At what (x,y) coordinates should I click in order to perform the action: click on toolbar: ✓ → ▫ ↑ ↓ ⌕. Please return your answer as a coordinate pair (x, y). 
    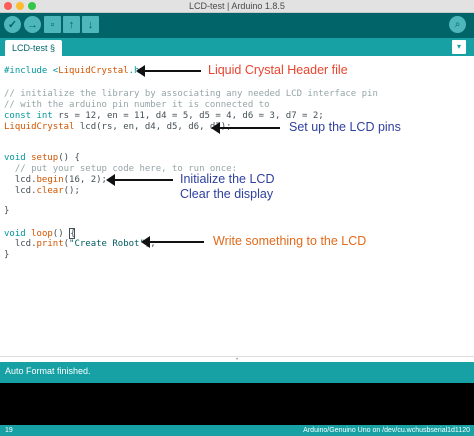
    Looking at the image, I should click on (237, 25).